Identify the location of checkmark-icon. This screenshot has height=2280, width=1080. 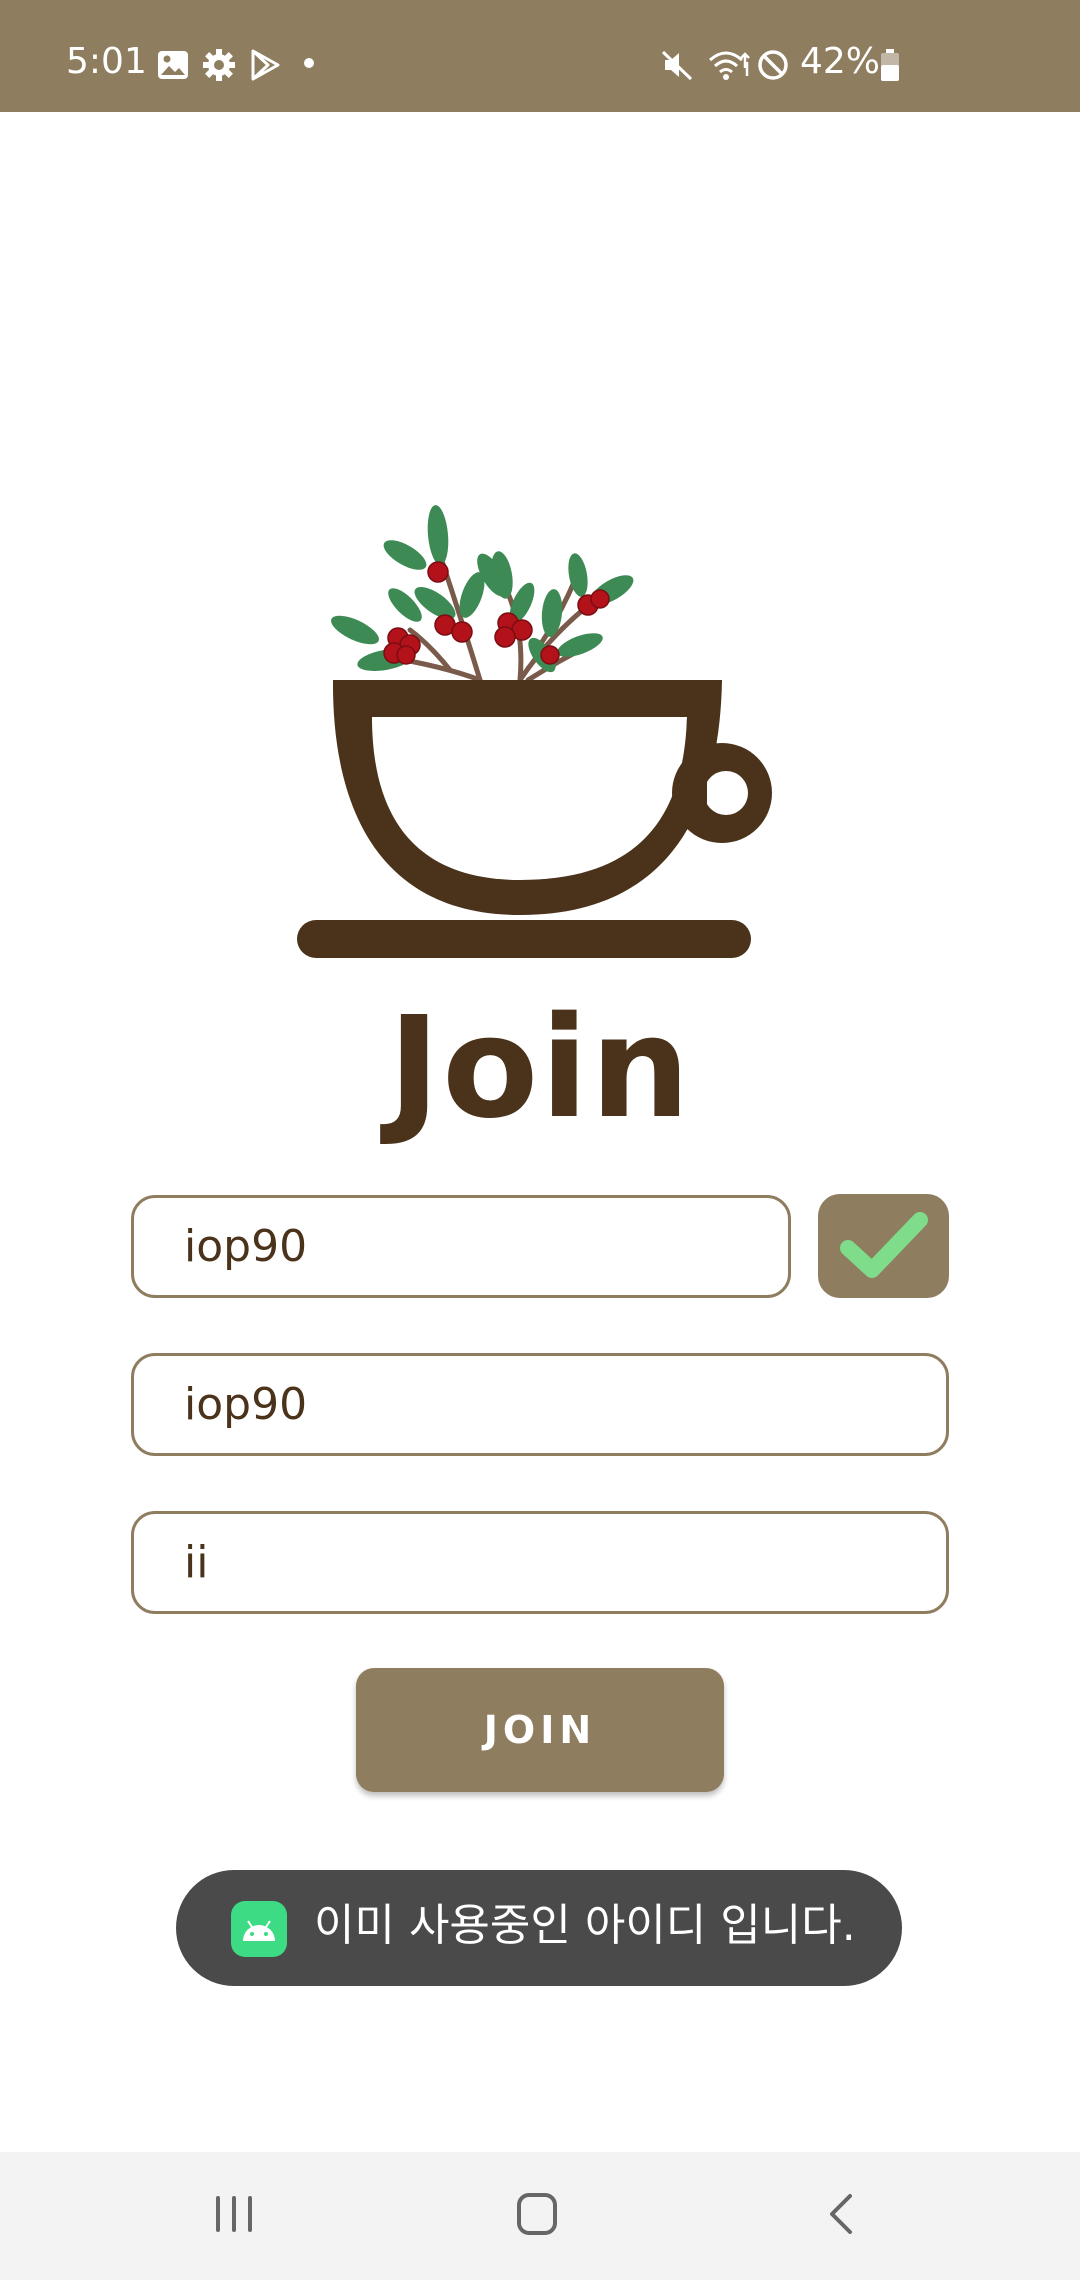
(884, 1245).